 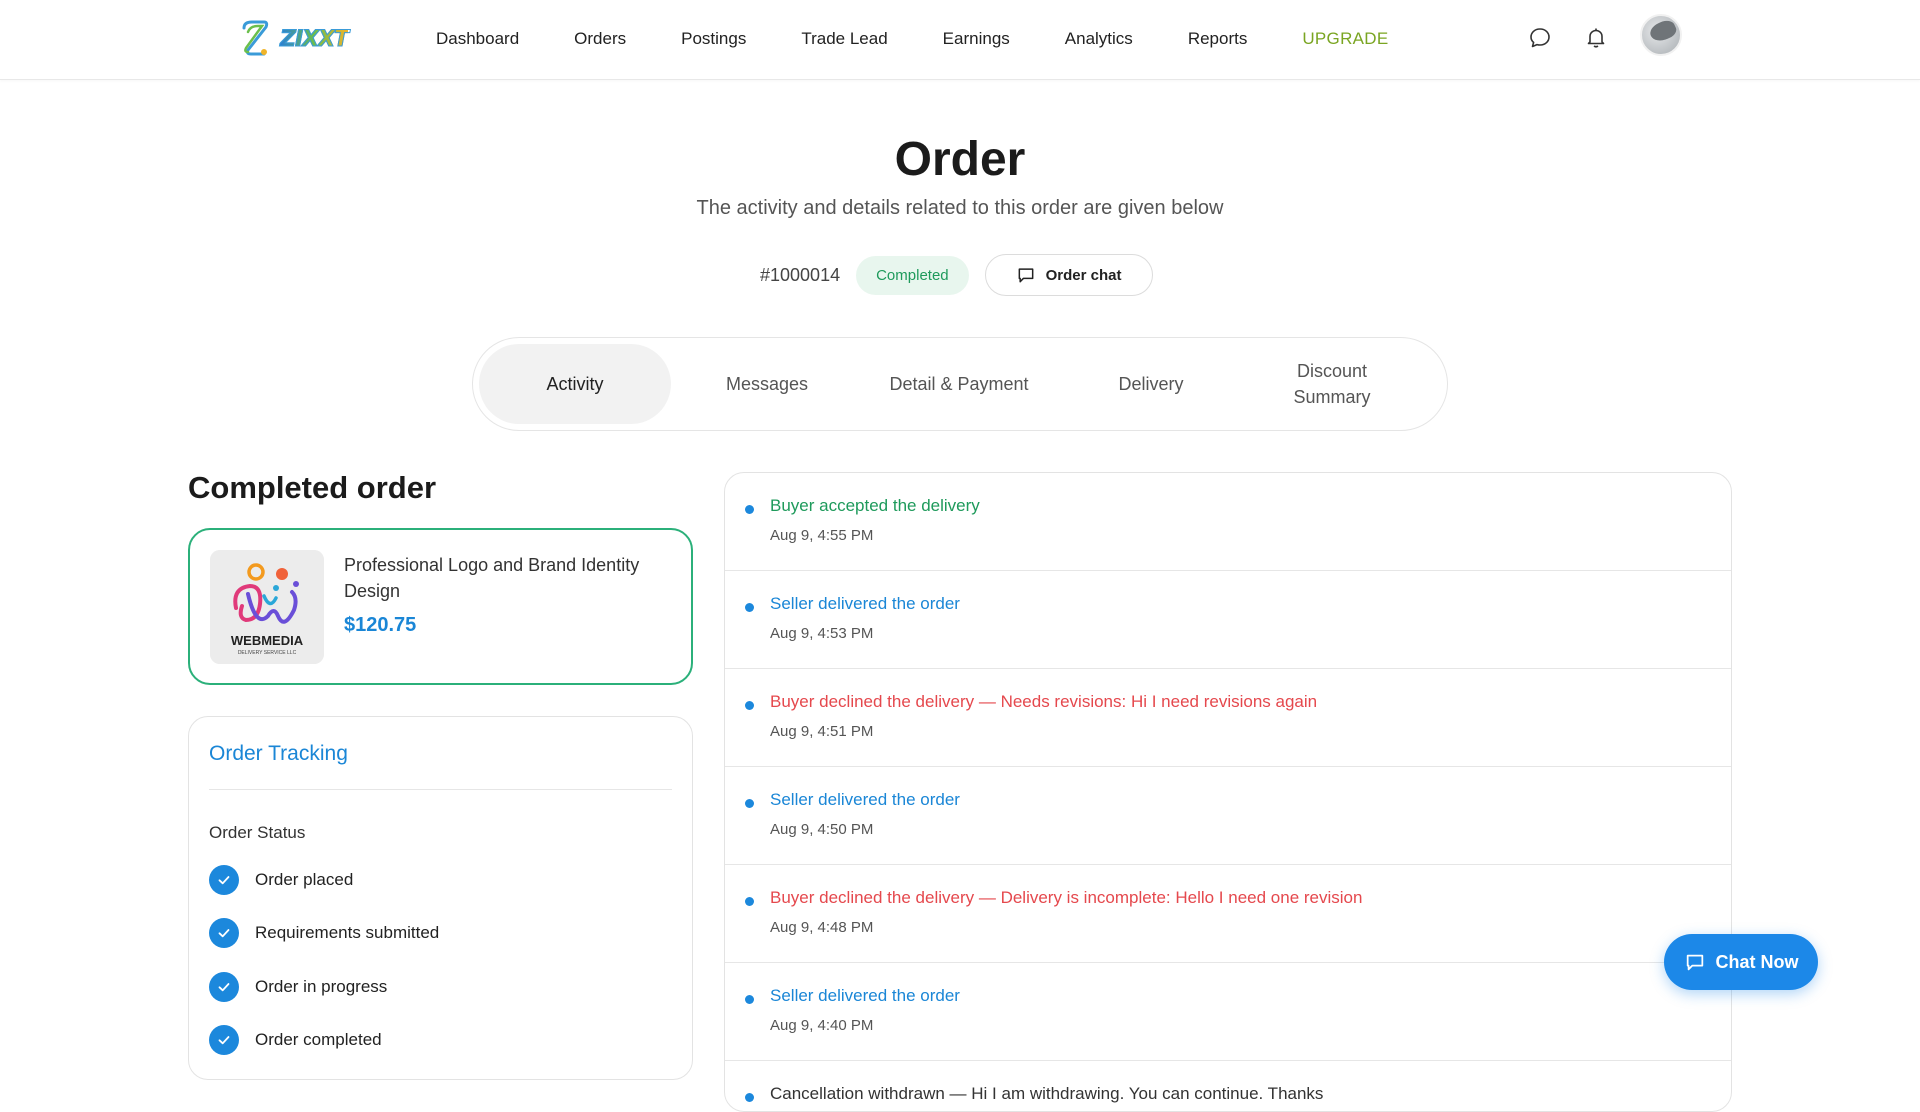 What do you see at coordinates (822, 1025) in the screenshot?
I see `activity-time: Aug 9, 4:40 PM` at bounding box center [822, 1025].